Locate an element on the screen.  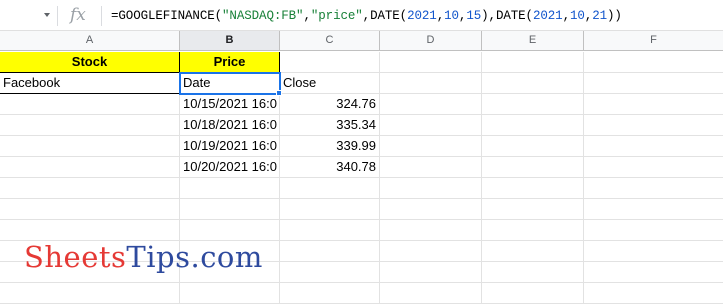
column-header-c: C is located at coordinates (330, 41).